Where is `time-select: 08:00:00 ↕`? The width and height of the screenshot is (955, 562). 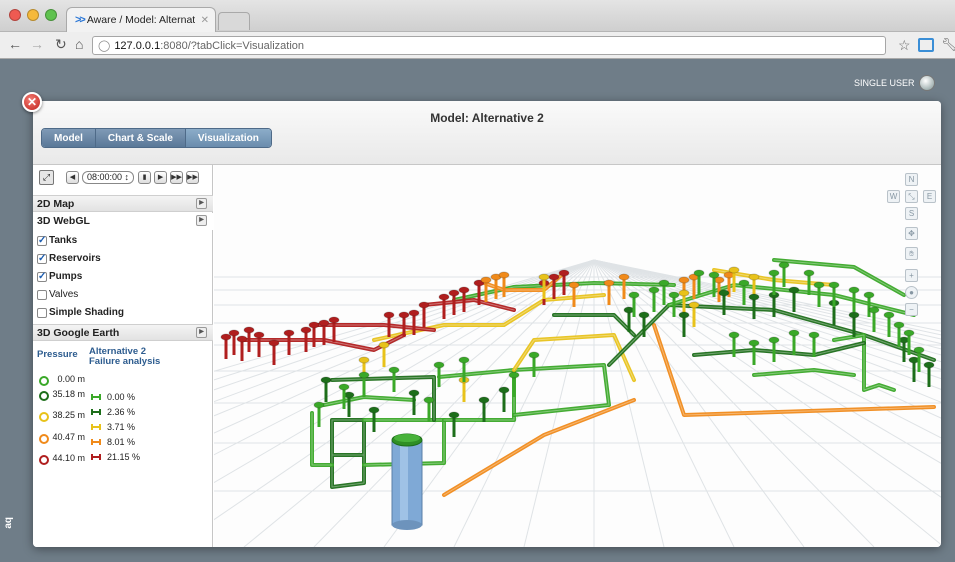
time-select: 08:00:00 ↕ is located at coordinates (108, 177).